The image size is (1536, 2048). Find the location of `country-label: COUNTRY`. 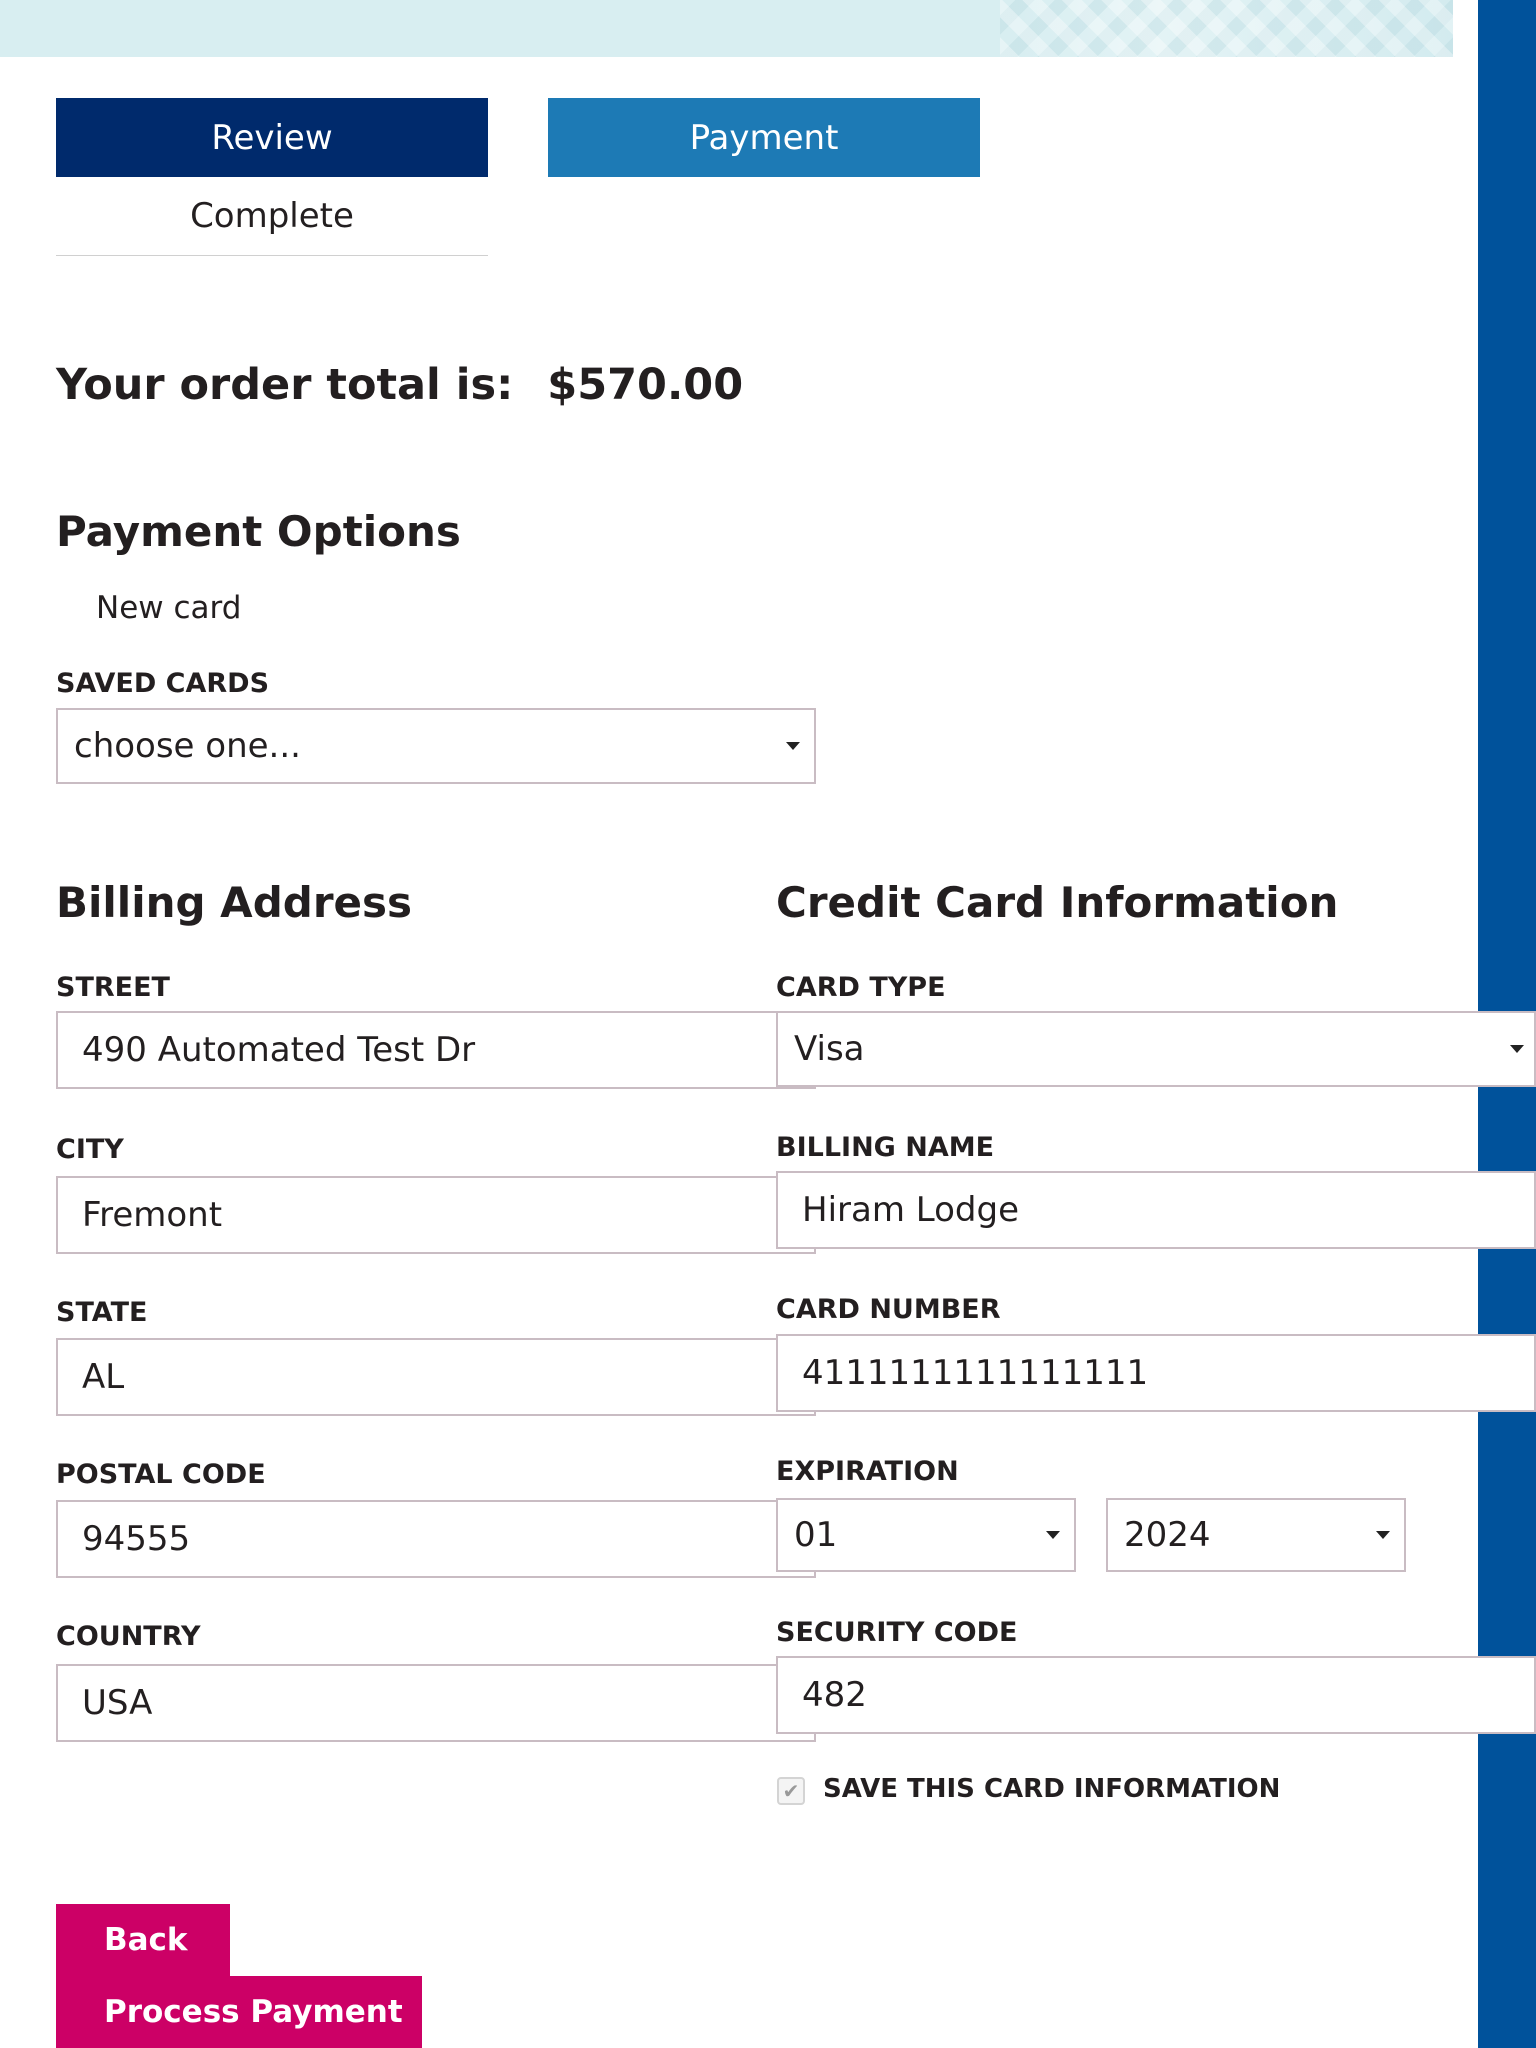

country-label: COUNTRY is located at coordinates (128, 1636).